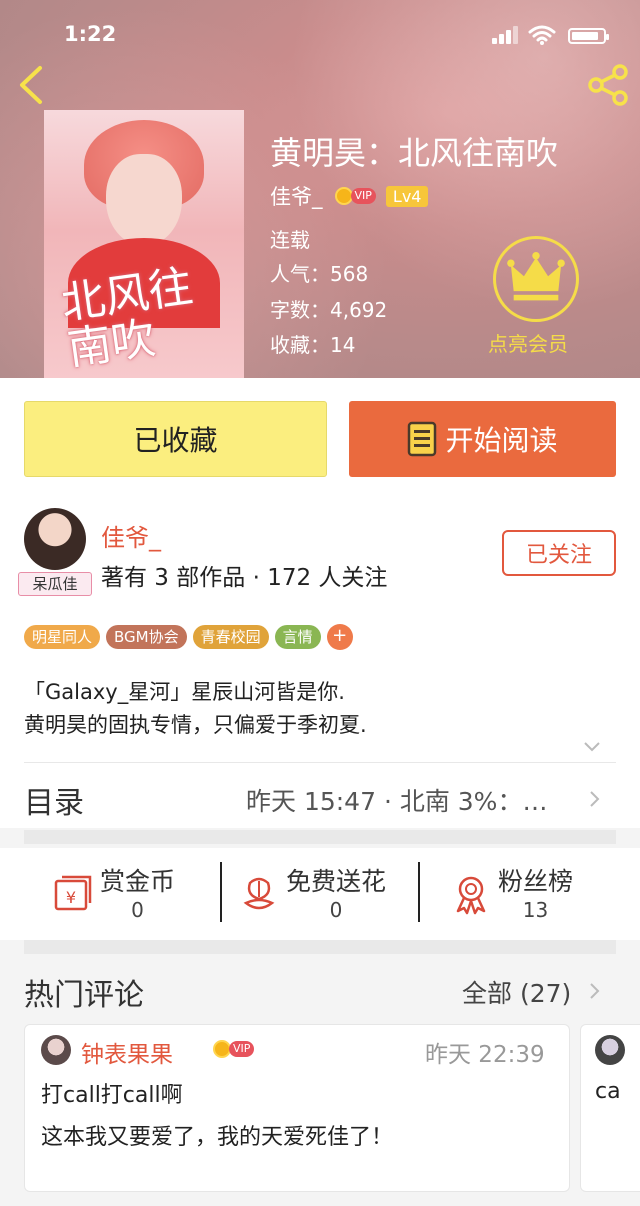  I want to click on comment-text: ca, so click(608, 1091).